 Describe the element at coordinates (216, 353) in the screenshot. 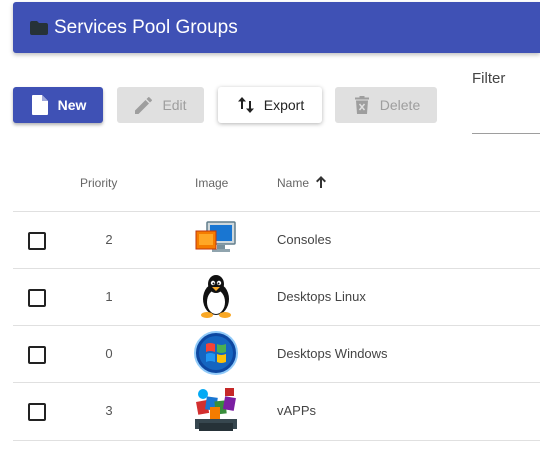

I see `windows-logo-icon` at that location.